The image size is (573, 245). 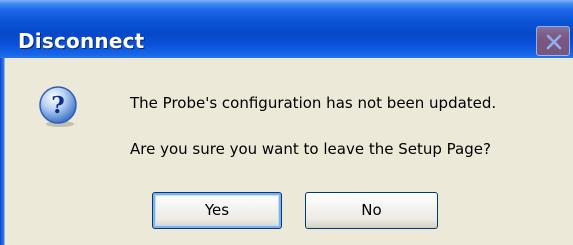 I want to click on close-icon, so click(x=554, y=42).